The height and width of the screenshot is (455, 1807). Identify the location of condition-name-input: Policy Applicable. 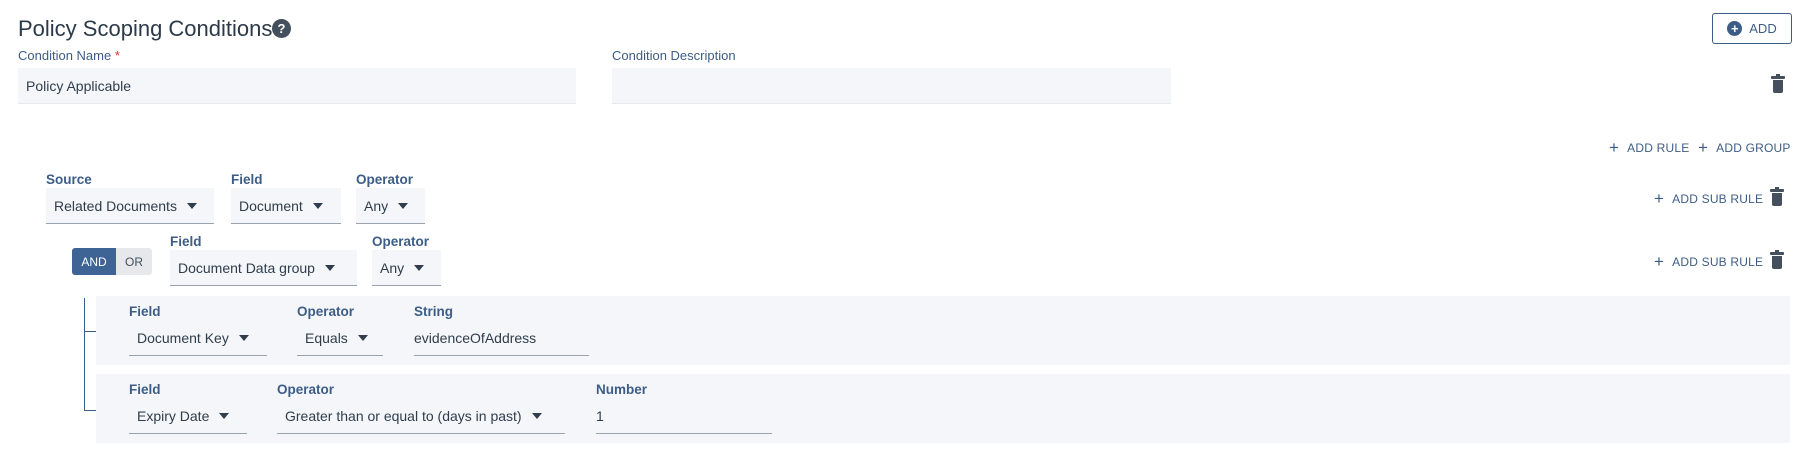
(297, 86).